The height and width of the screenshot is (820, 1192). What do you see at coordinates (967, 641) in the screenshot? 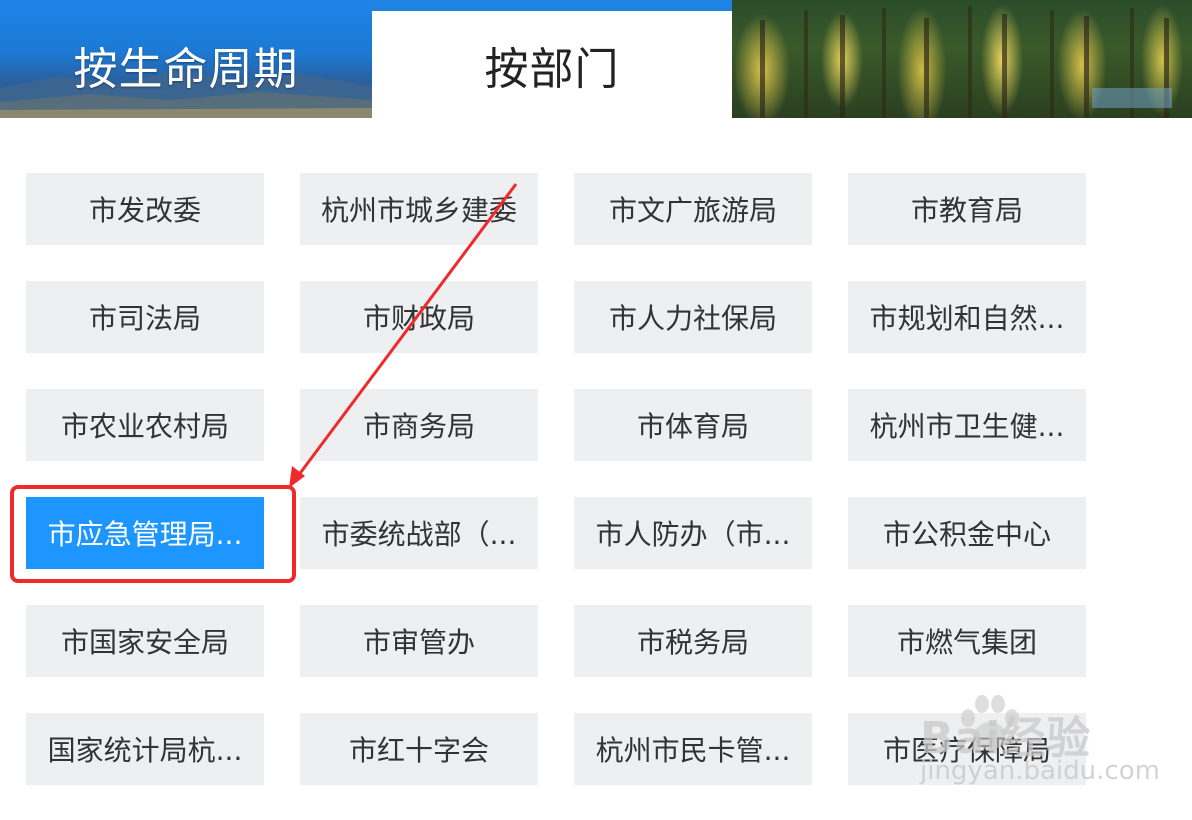
I see `dept-button-ranqi-jituan: 市燃气集团` at bounding box center [967, 641].